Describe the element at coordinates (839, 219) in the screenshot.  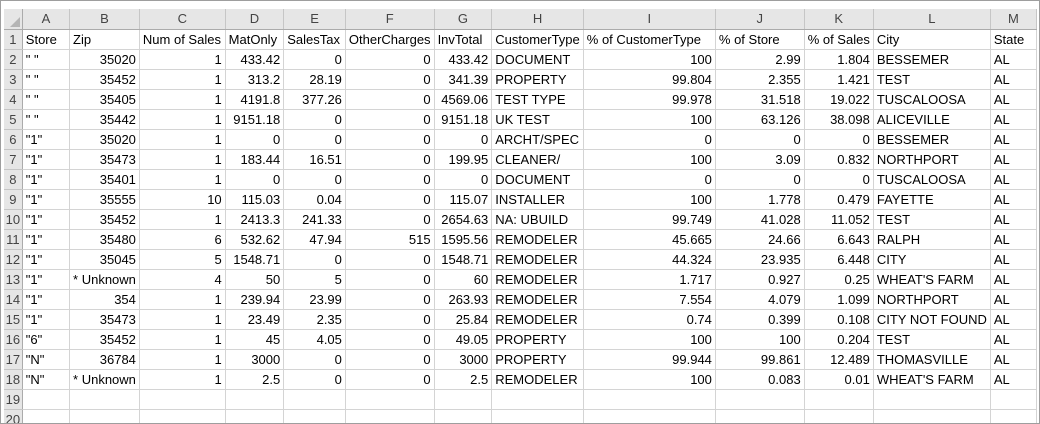
I see `cell-k10: 11.052` at that location.